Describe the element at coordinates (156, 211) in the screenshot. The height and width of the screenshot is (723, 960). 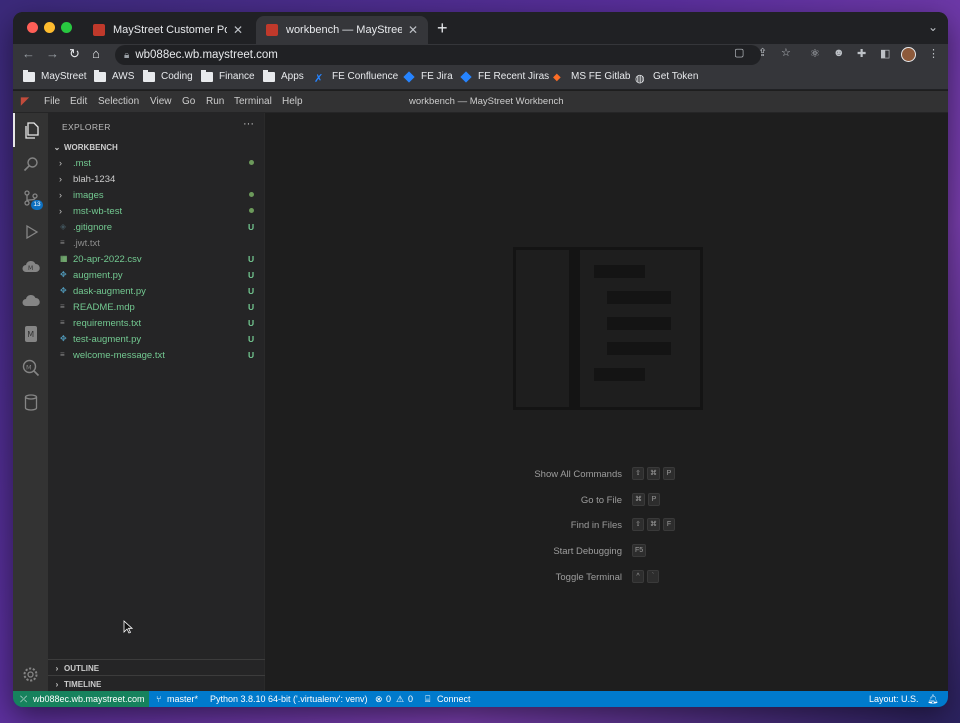
I see `tree-item-mst-wb-test: › mst-wb-test` at that location.